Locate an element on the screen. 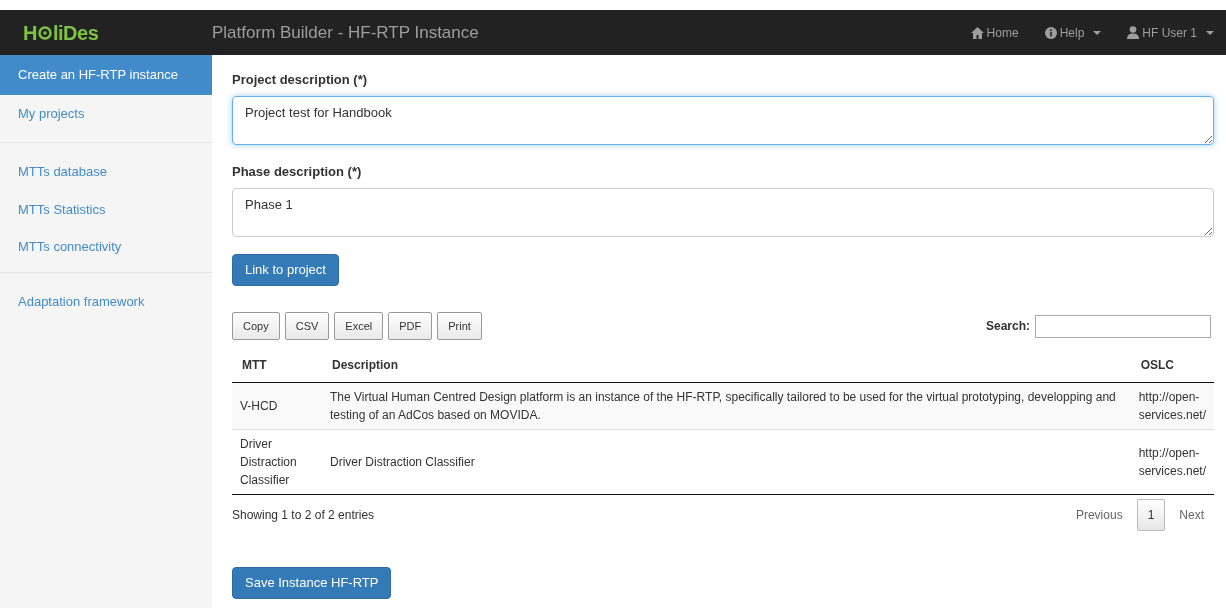 The image size is (1226, 608). page-button: 1 is located at coordinates (1151, 515).